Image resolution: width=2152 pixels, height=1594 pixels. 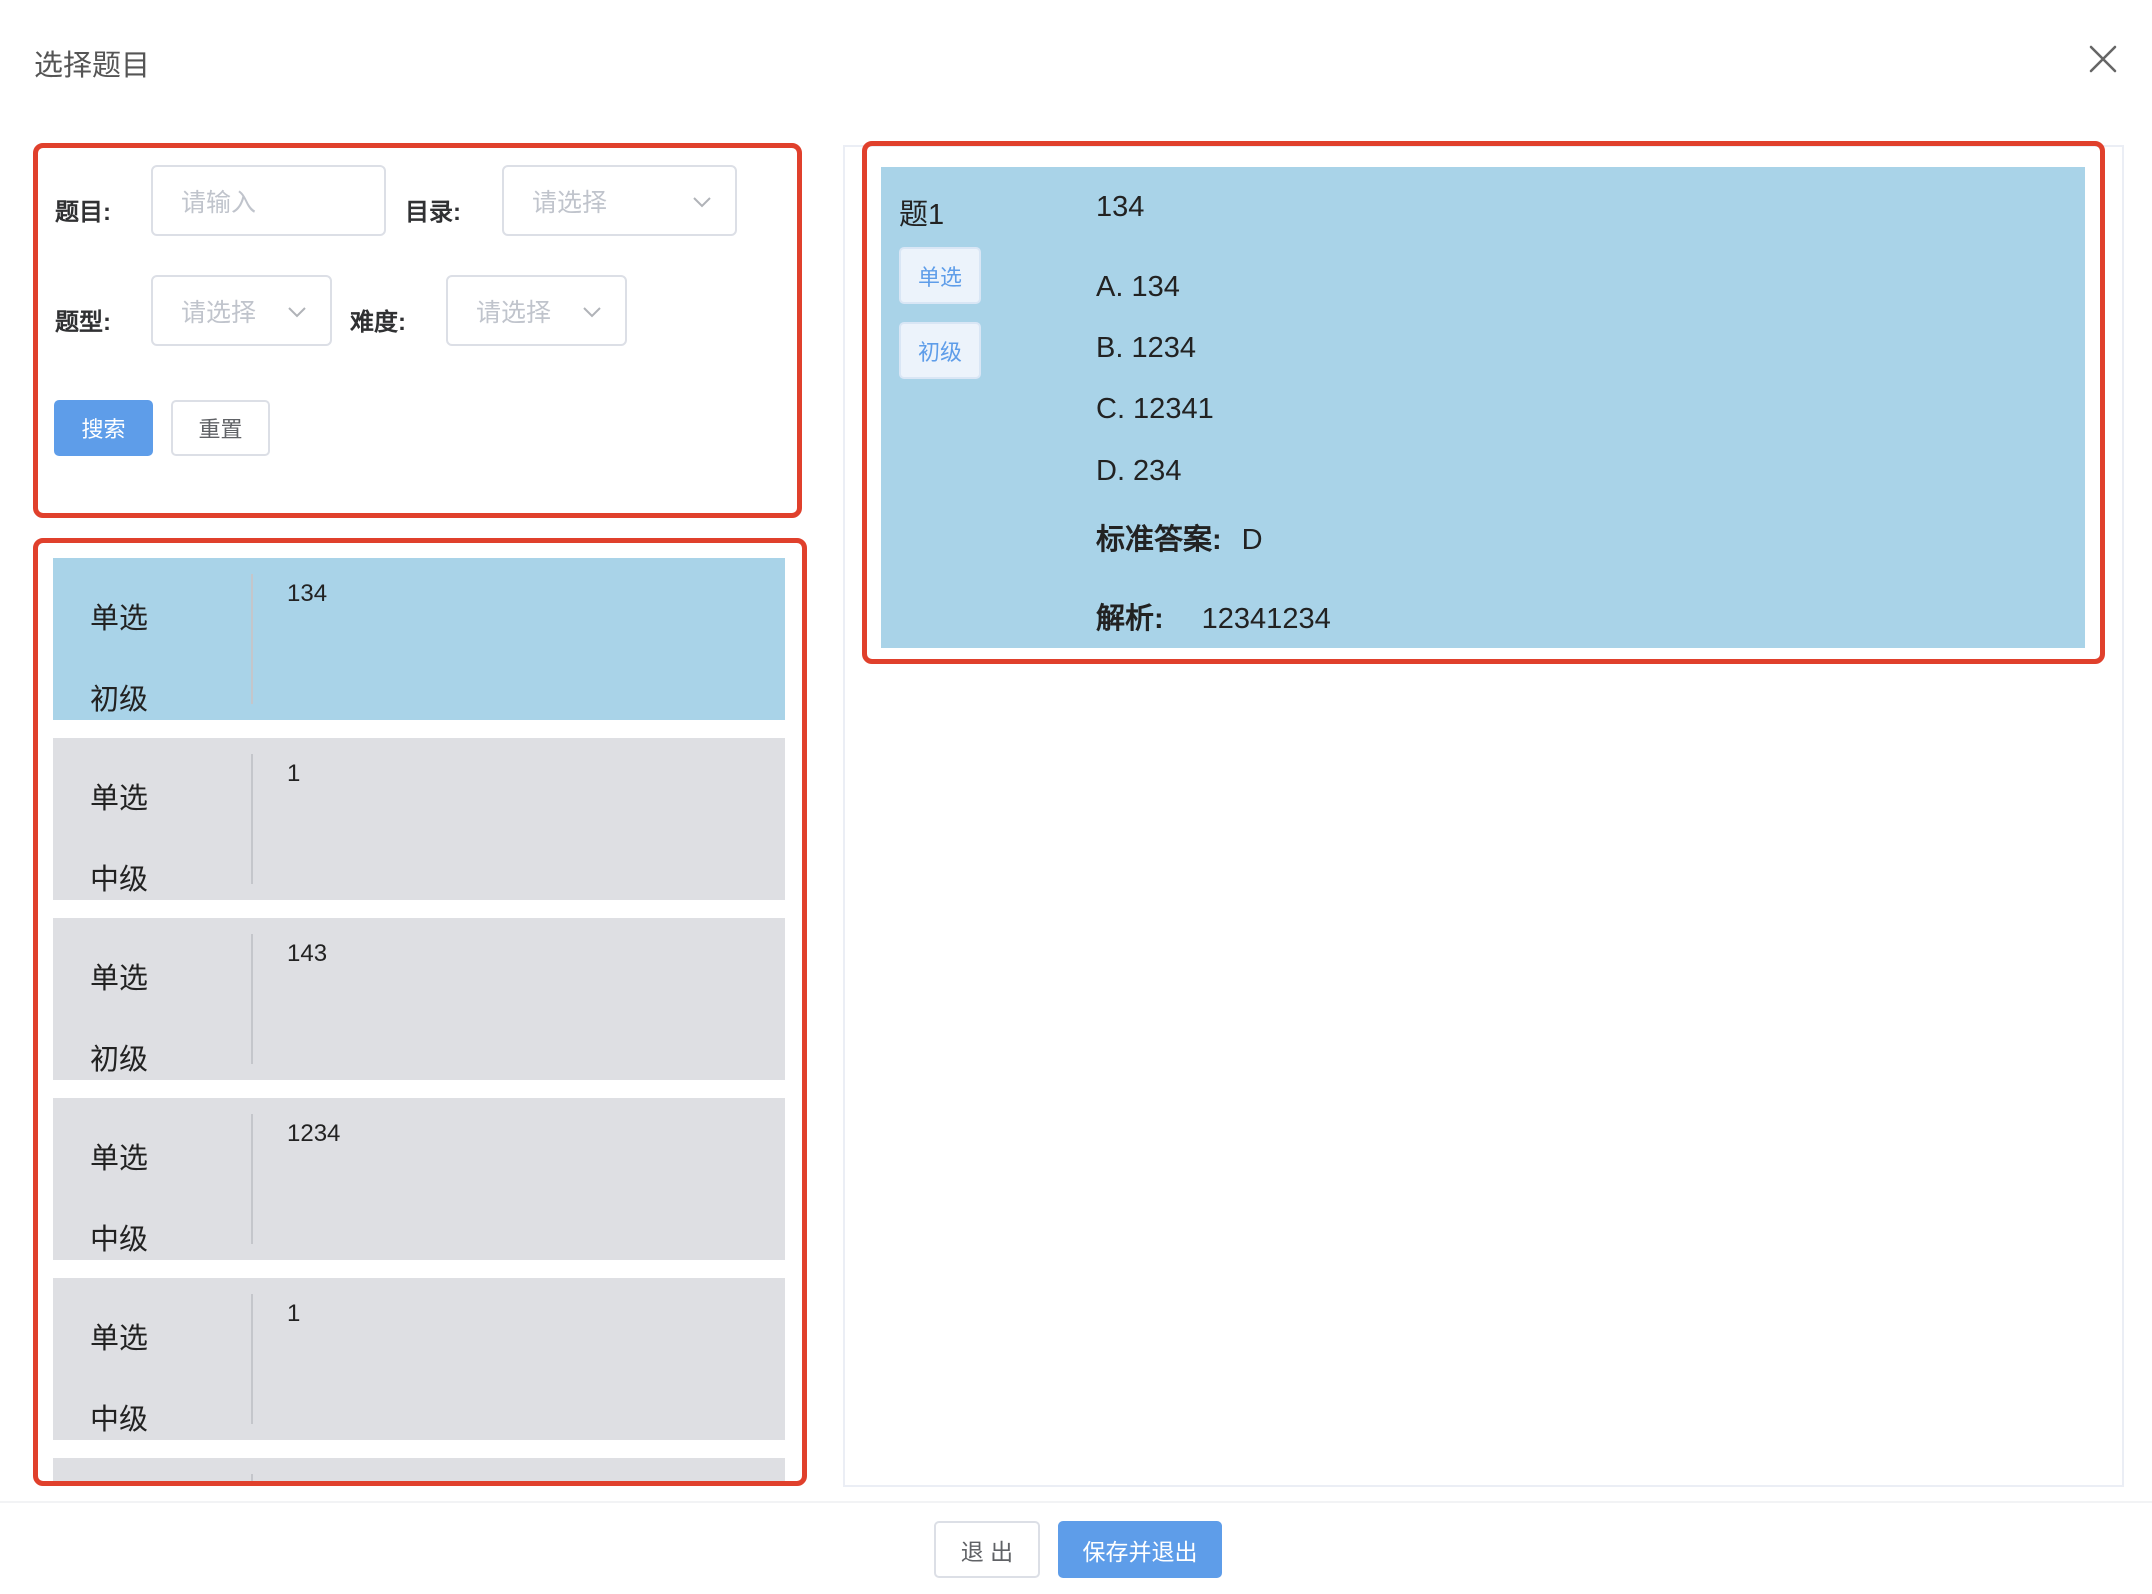 I want to click on option-c: C. 12341, so click(x=1155, y=409).